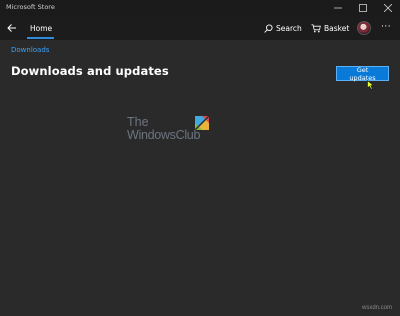 The image size is (400, 316). I want to click on nav-bar: Home Search Basket, so click(200, 28).